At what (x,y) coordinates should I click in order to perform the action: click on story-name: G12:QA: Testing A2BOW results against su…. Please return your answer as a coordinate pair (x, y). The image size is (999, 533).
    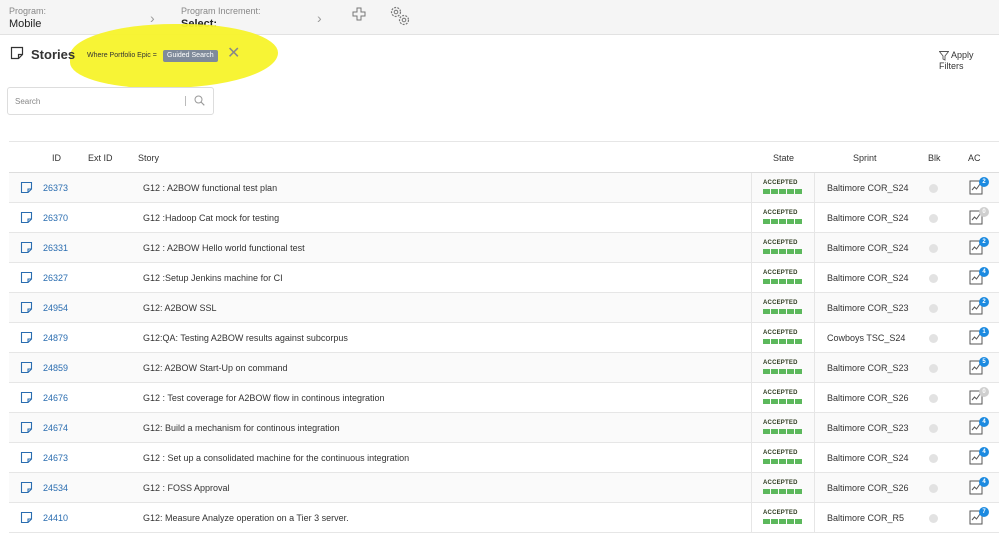
    Looking at the image, I should click on (245, 338).